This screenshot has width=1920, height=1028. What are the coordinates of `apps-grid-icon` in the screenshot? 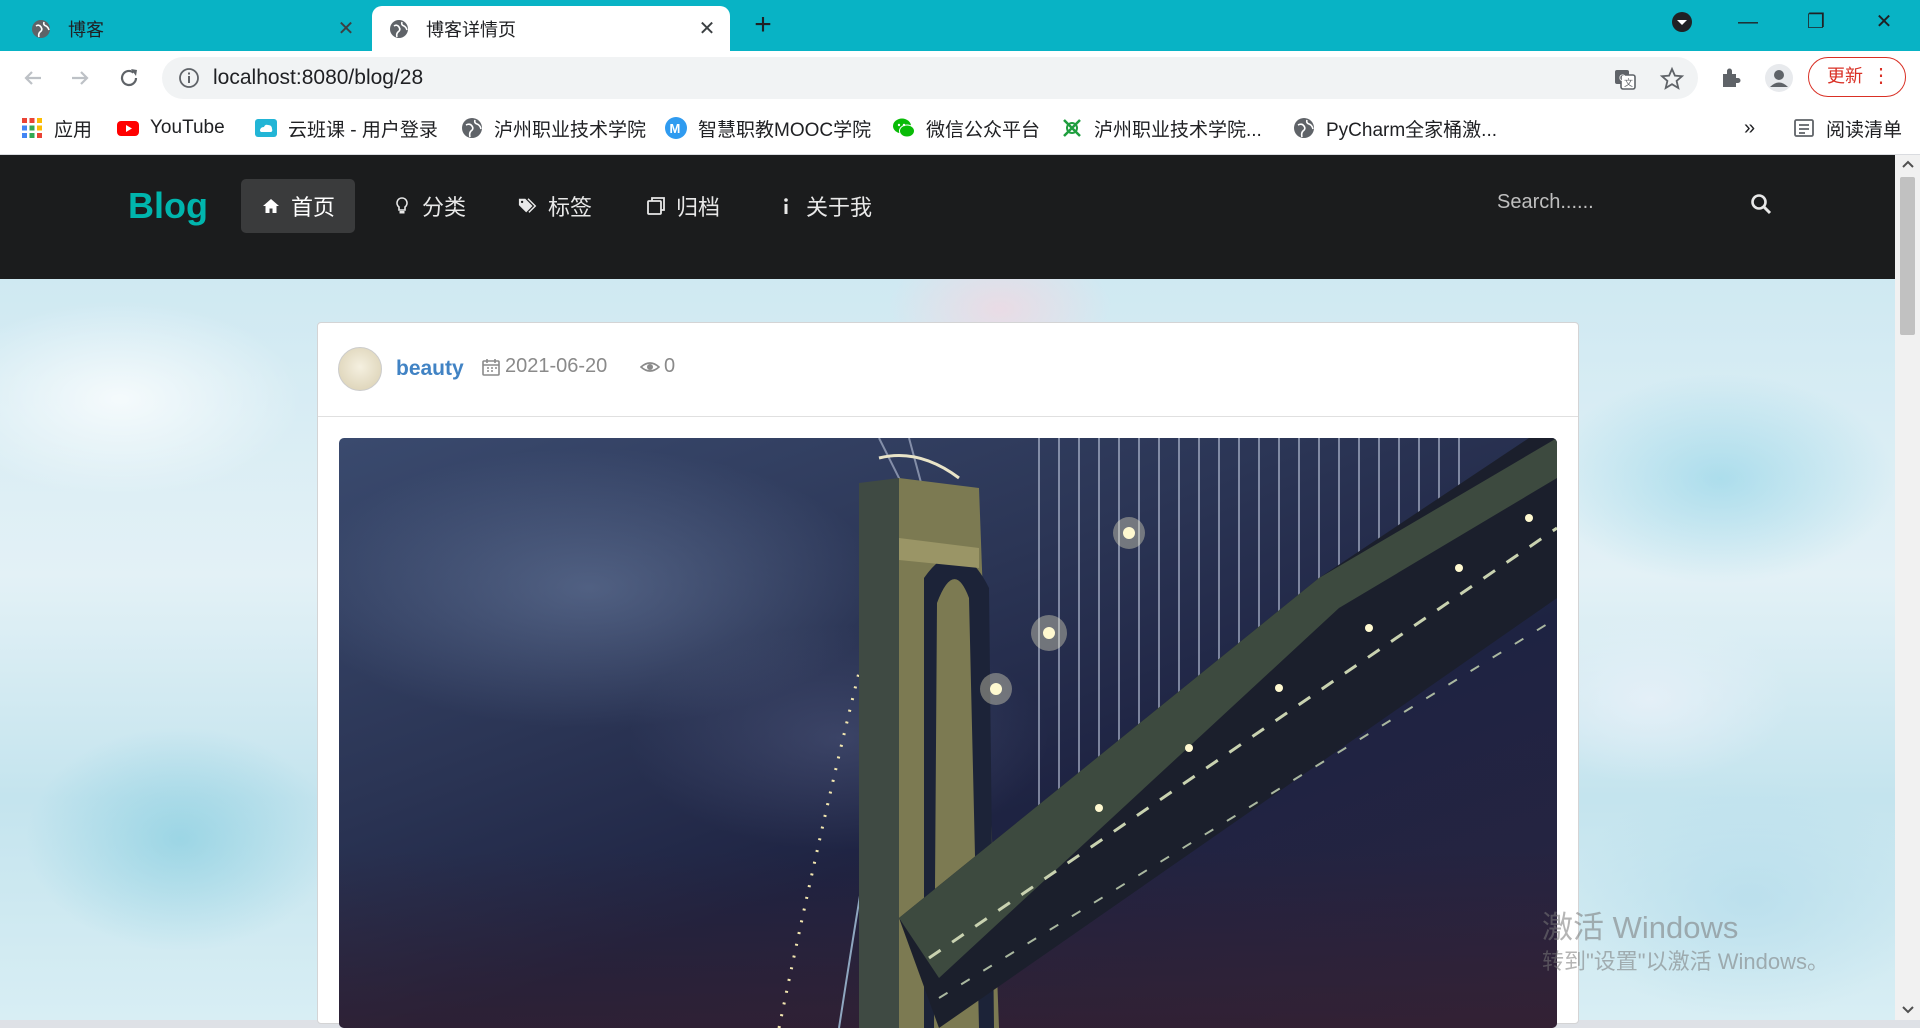 It's located at (32, 128).